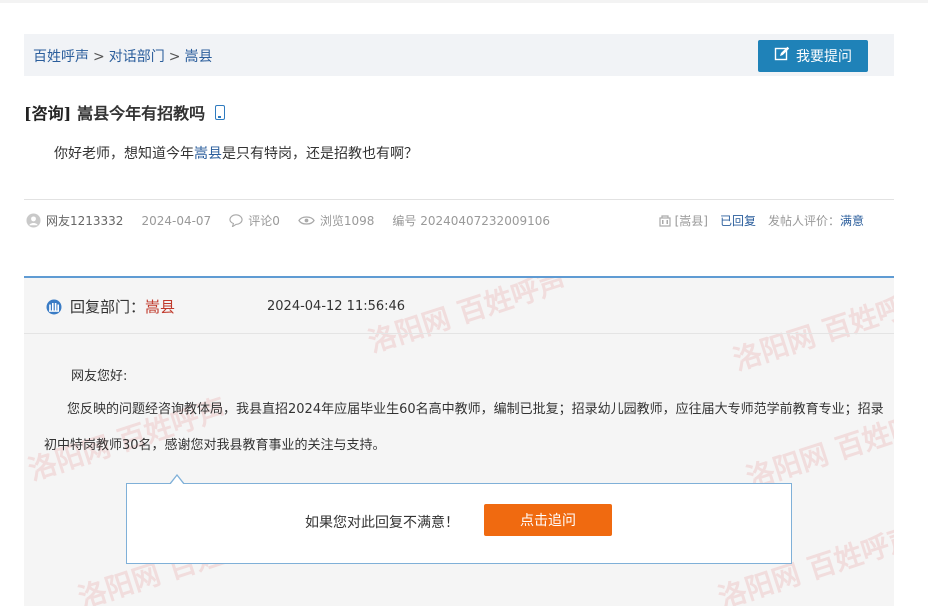 The image size is (928, 606). I want to click on followup-button: 点击追问, so click(548, 520).